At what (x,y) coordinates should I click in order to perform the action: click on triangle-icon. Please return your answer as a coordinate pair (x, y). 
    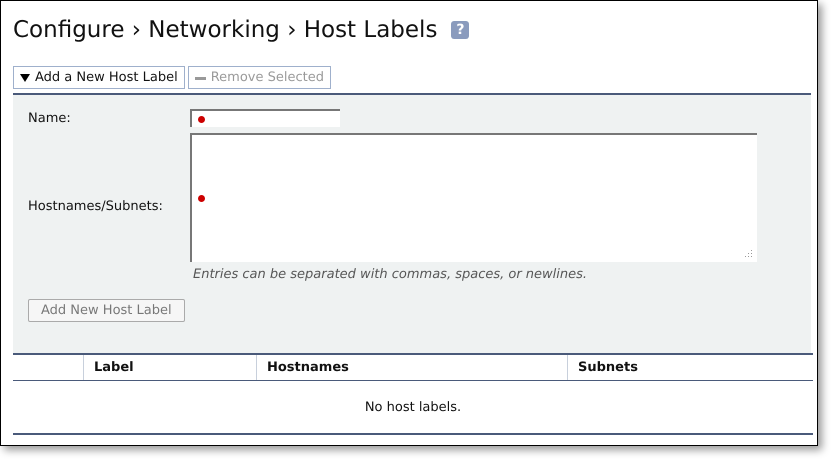
    Looking at the image, I should click on (25, 77).